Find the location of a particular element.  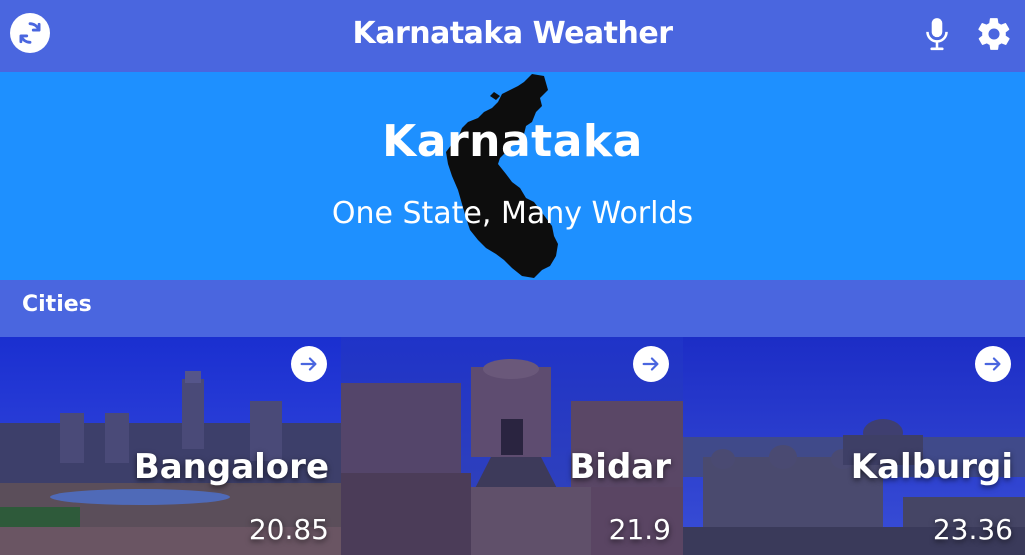

city-temperature: 21.9 is located at coordinates (639, 529).